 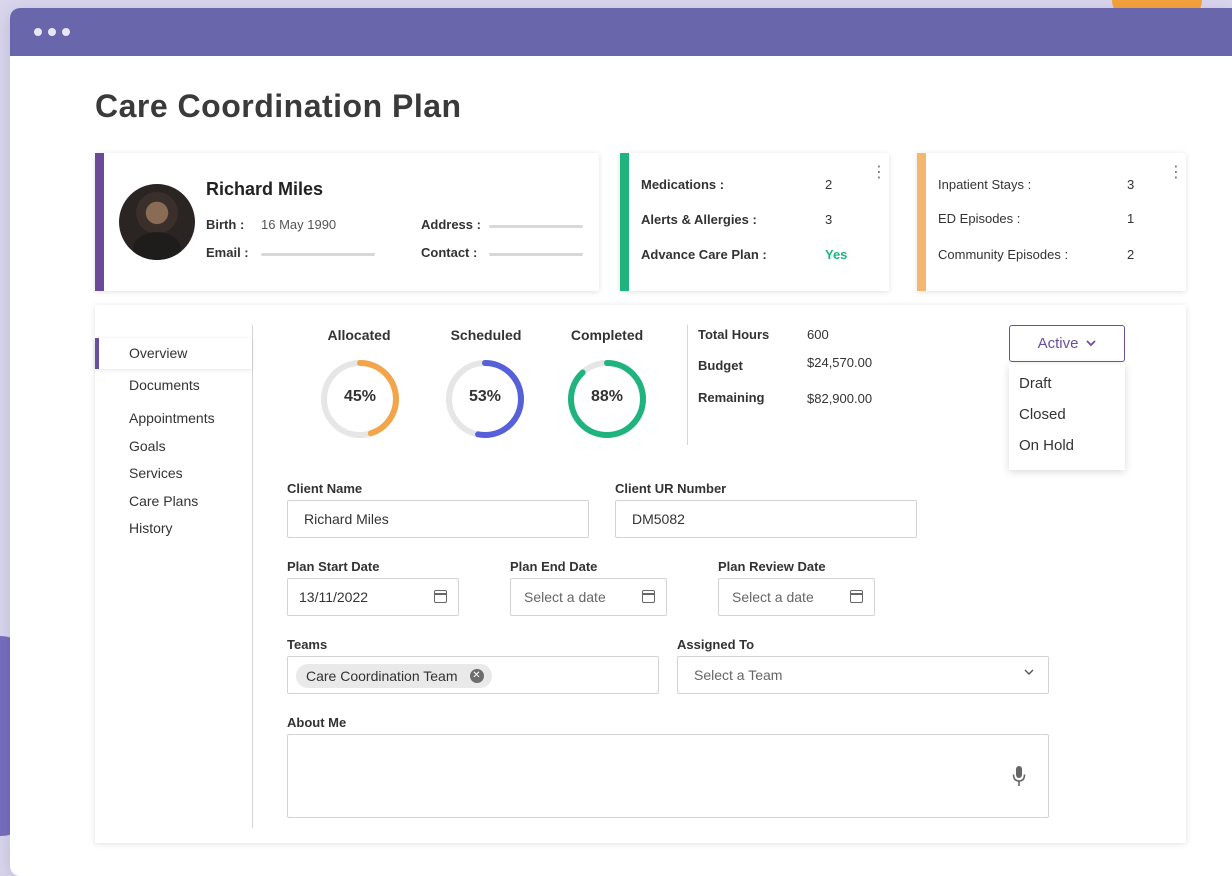 What do you see at coordinates (346, 519) in the screenshot?
I see `client-name-value: Richard Miles` at bounding box center [346, 519].